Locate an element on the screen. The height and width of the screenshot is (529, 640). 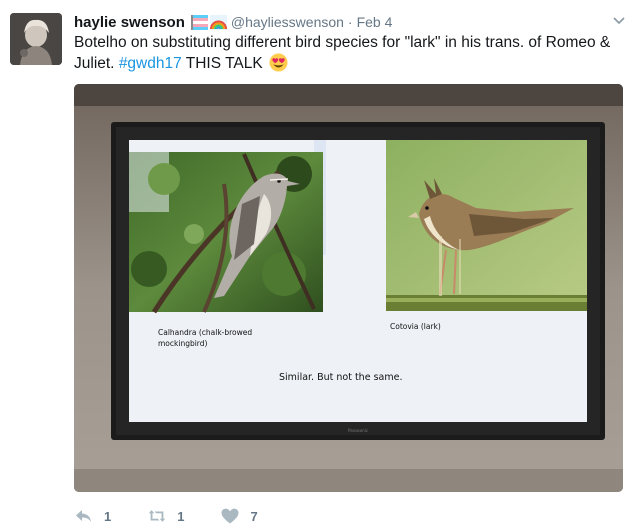
chevron-down-icon is located at coordinates (619, 21).